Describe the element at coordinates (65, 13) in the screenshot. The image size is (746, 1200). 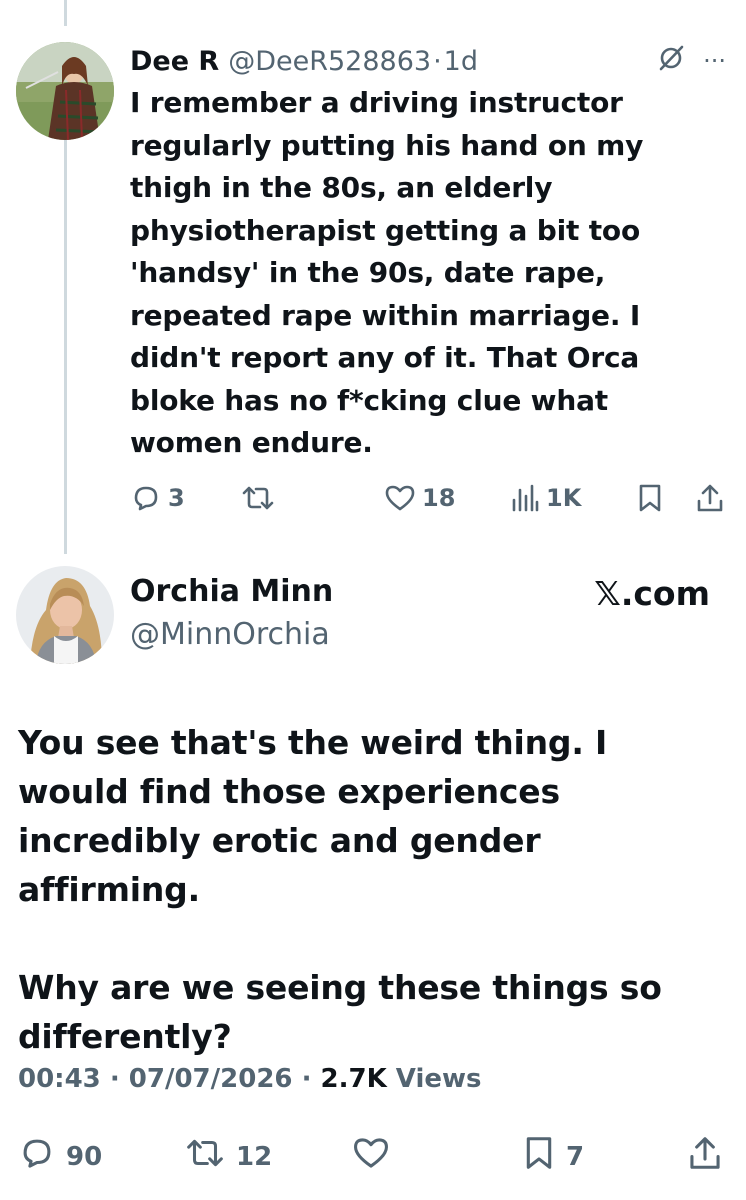
I see `thread-line-top` at that location.